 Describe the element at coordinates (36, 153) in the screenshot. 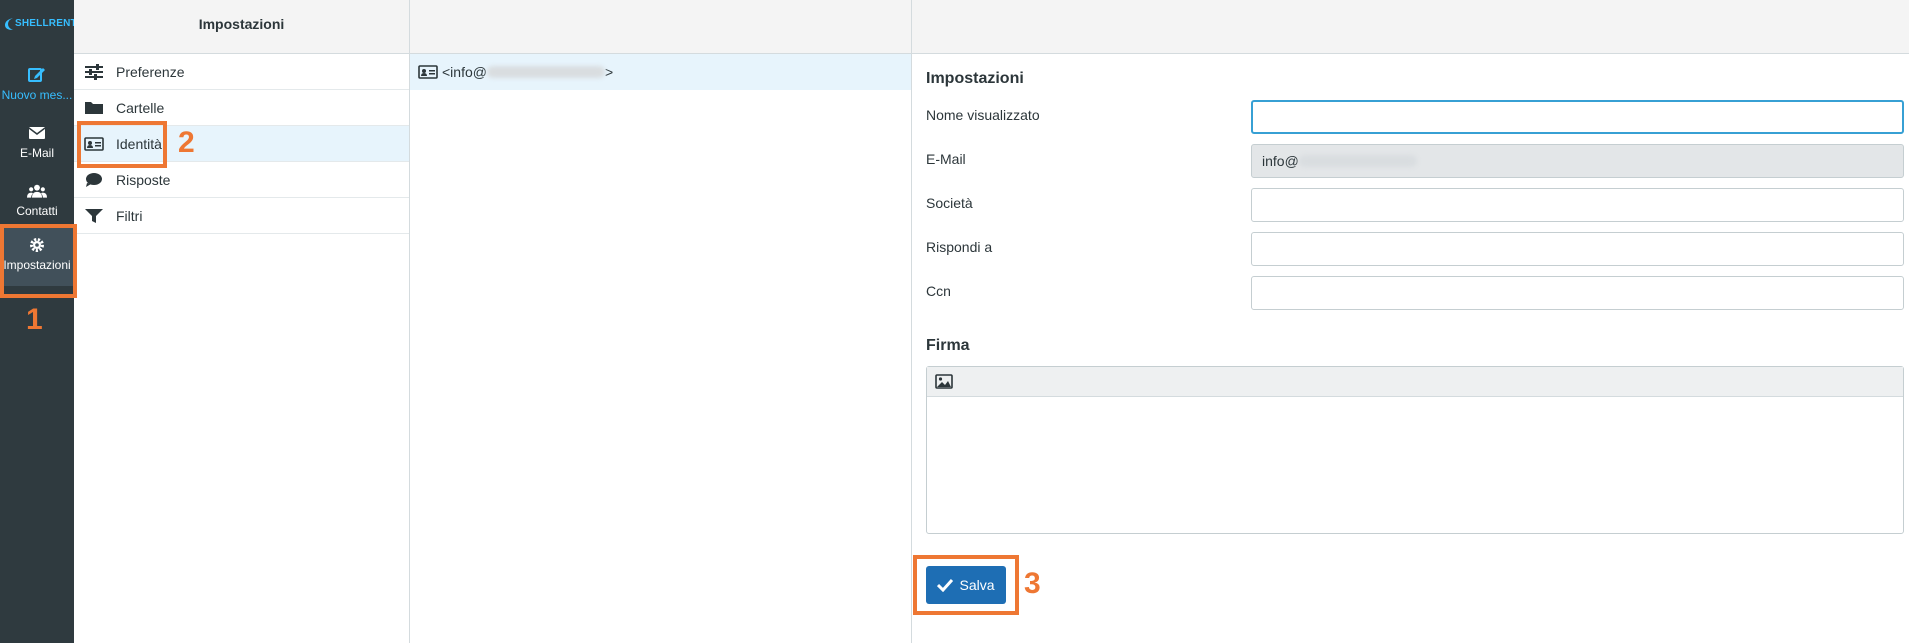

I see `nav-mail-label: E-Mail` at that location.